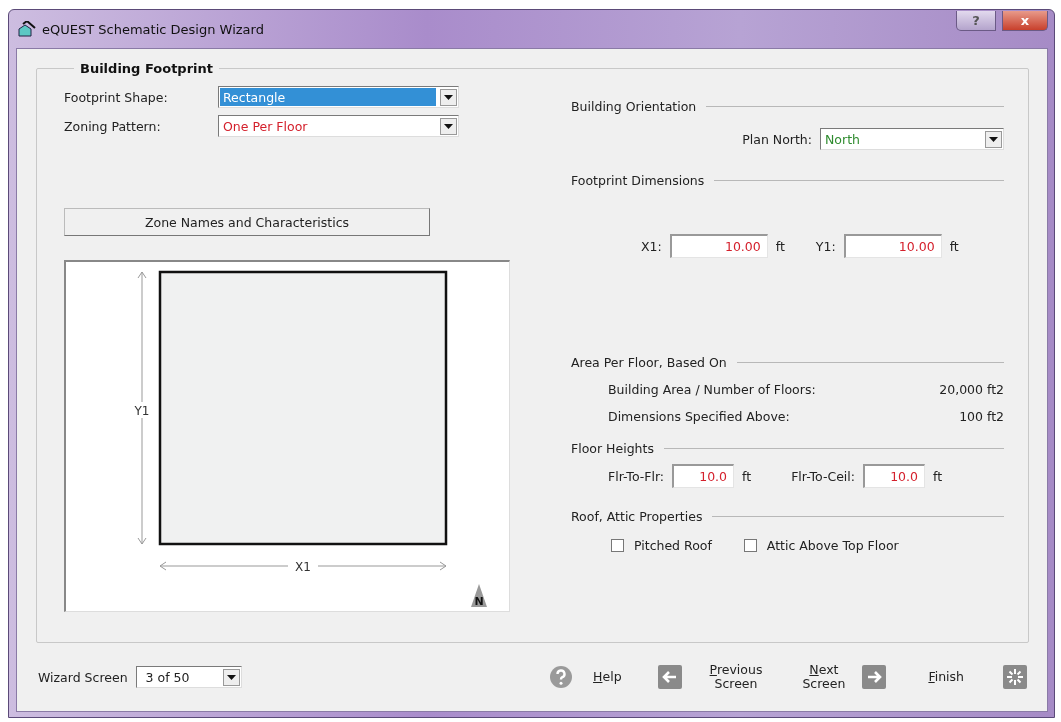 The image size is (1061, 722). What do you see at coordinates (649, 362) in the screenshot?
I see `section-heading: Area Per Floor, Based On` at bounding box center [649, 362].